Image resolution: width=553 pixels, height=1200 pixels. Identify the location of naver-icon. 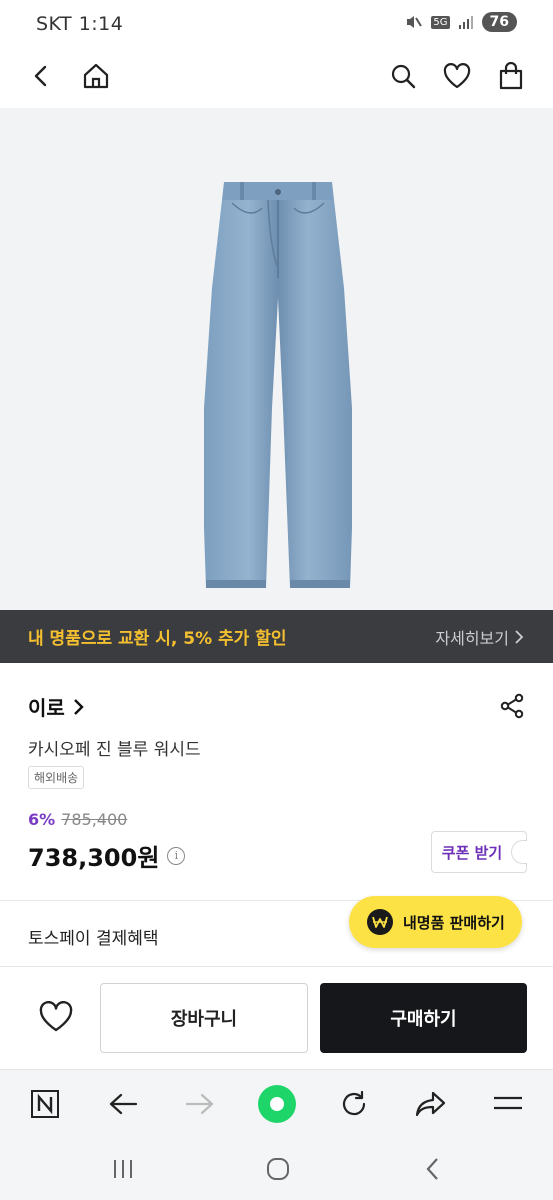
(45, 1104).